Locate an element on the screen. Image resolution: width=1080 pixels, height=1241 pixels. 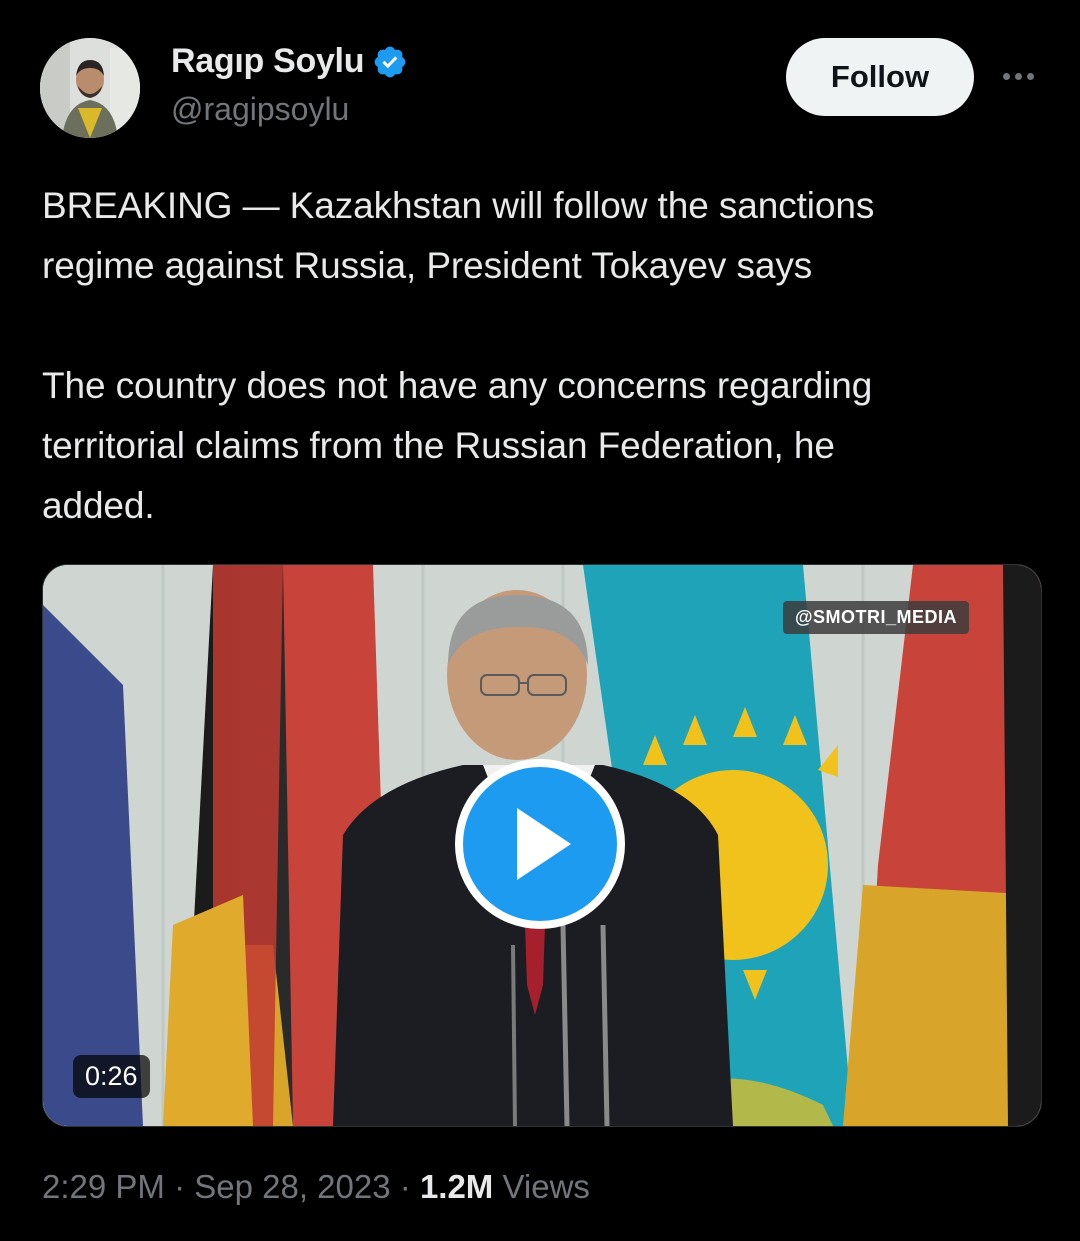
more-horizontal-icon is located at coordinates (1018, 76).